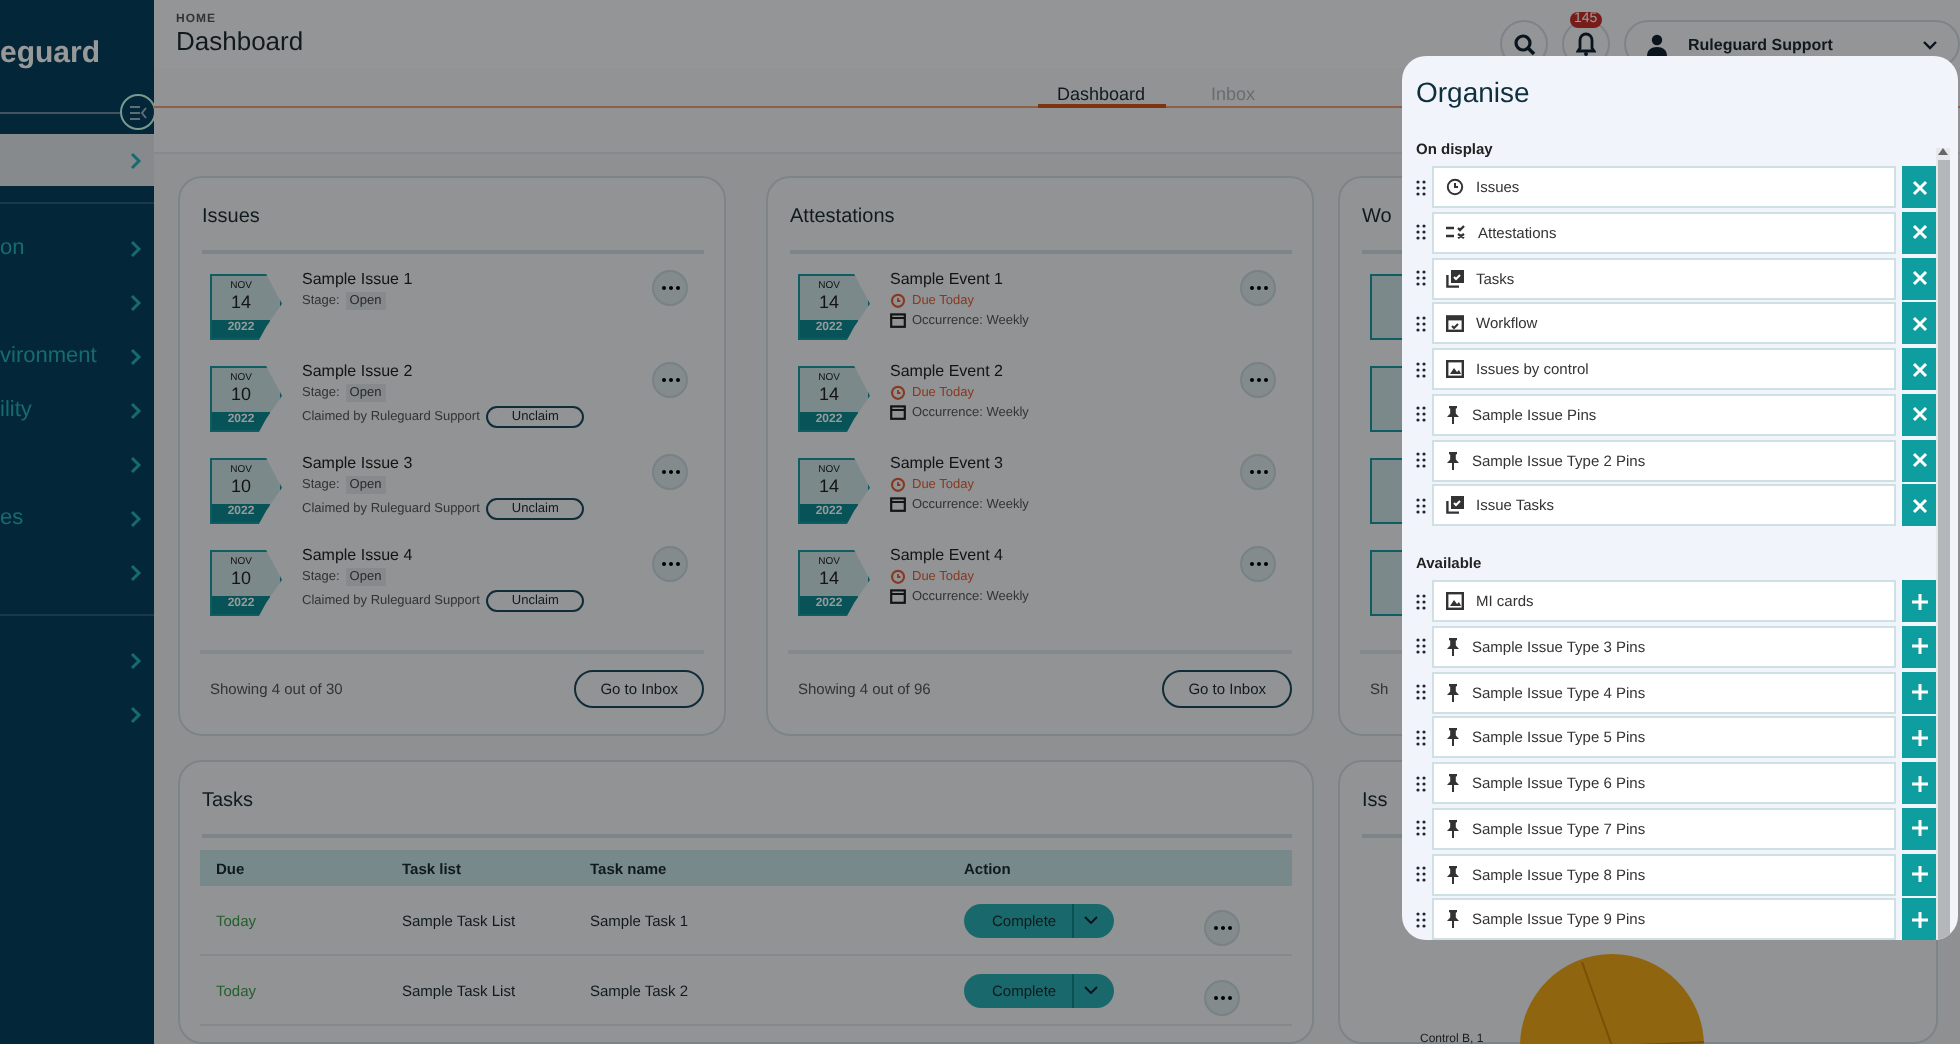  Describe the element at coordinates (467, 279) in the screenshot. I see `issue-title: Sample Issue 1` at that location.